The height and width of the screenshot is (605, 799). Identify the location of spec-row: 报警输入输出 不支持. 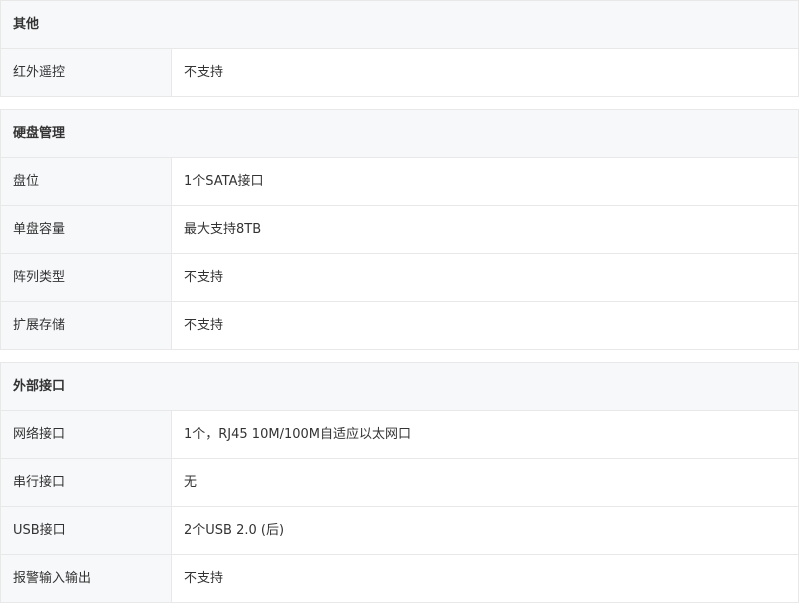
(399, 578).